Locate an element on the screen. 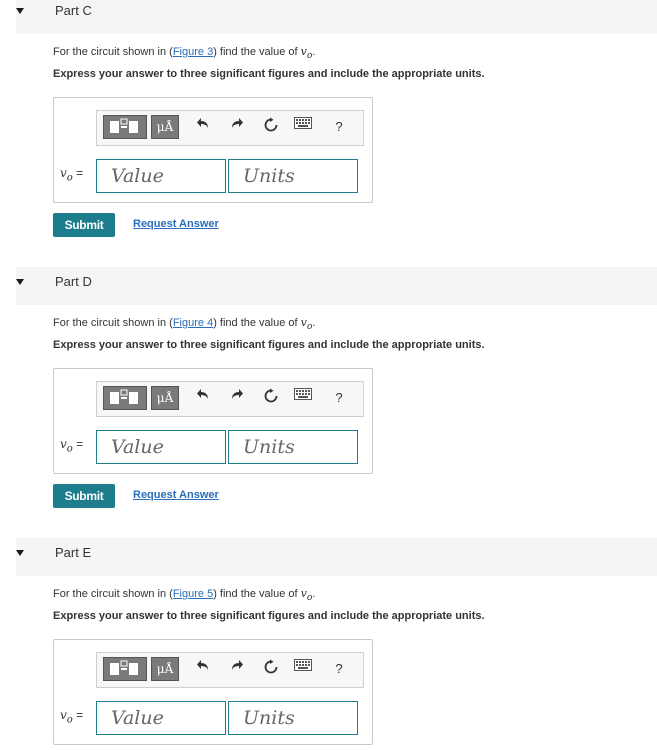 This screenshot has height=750, width=657. part-title: Part E is located at coordinates (73, 552).